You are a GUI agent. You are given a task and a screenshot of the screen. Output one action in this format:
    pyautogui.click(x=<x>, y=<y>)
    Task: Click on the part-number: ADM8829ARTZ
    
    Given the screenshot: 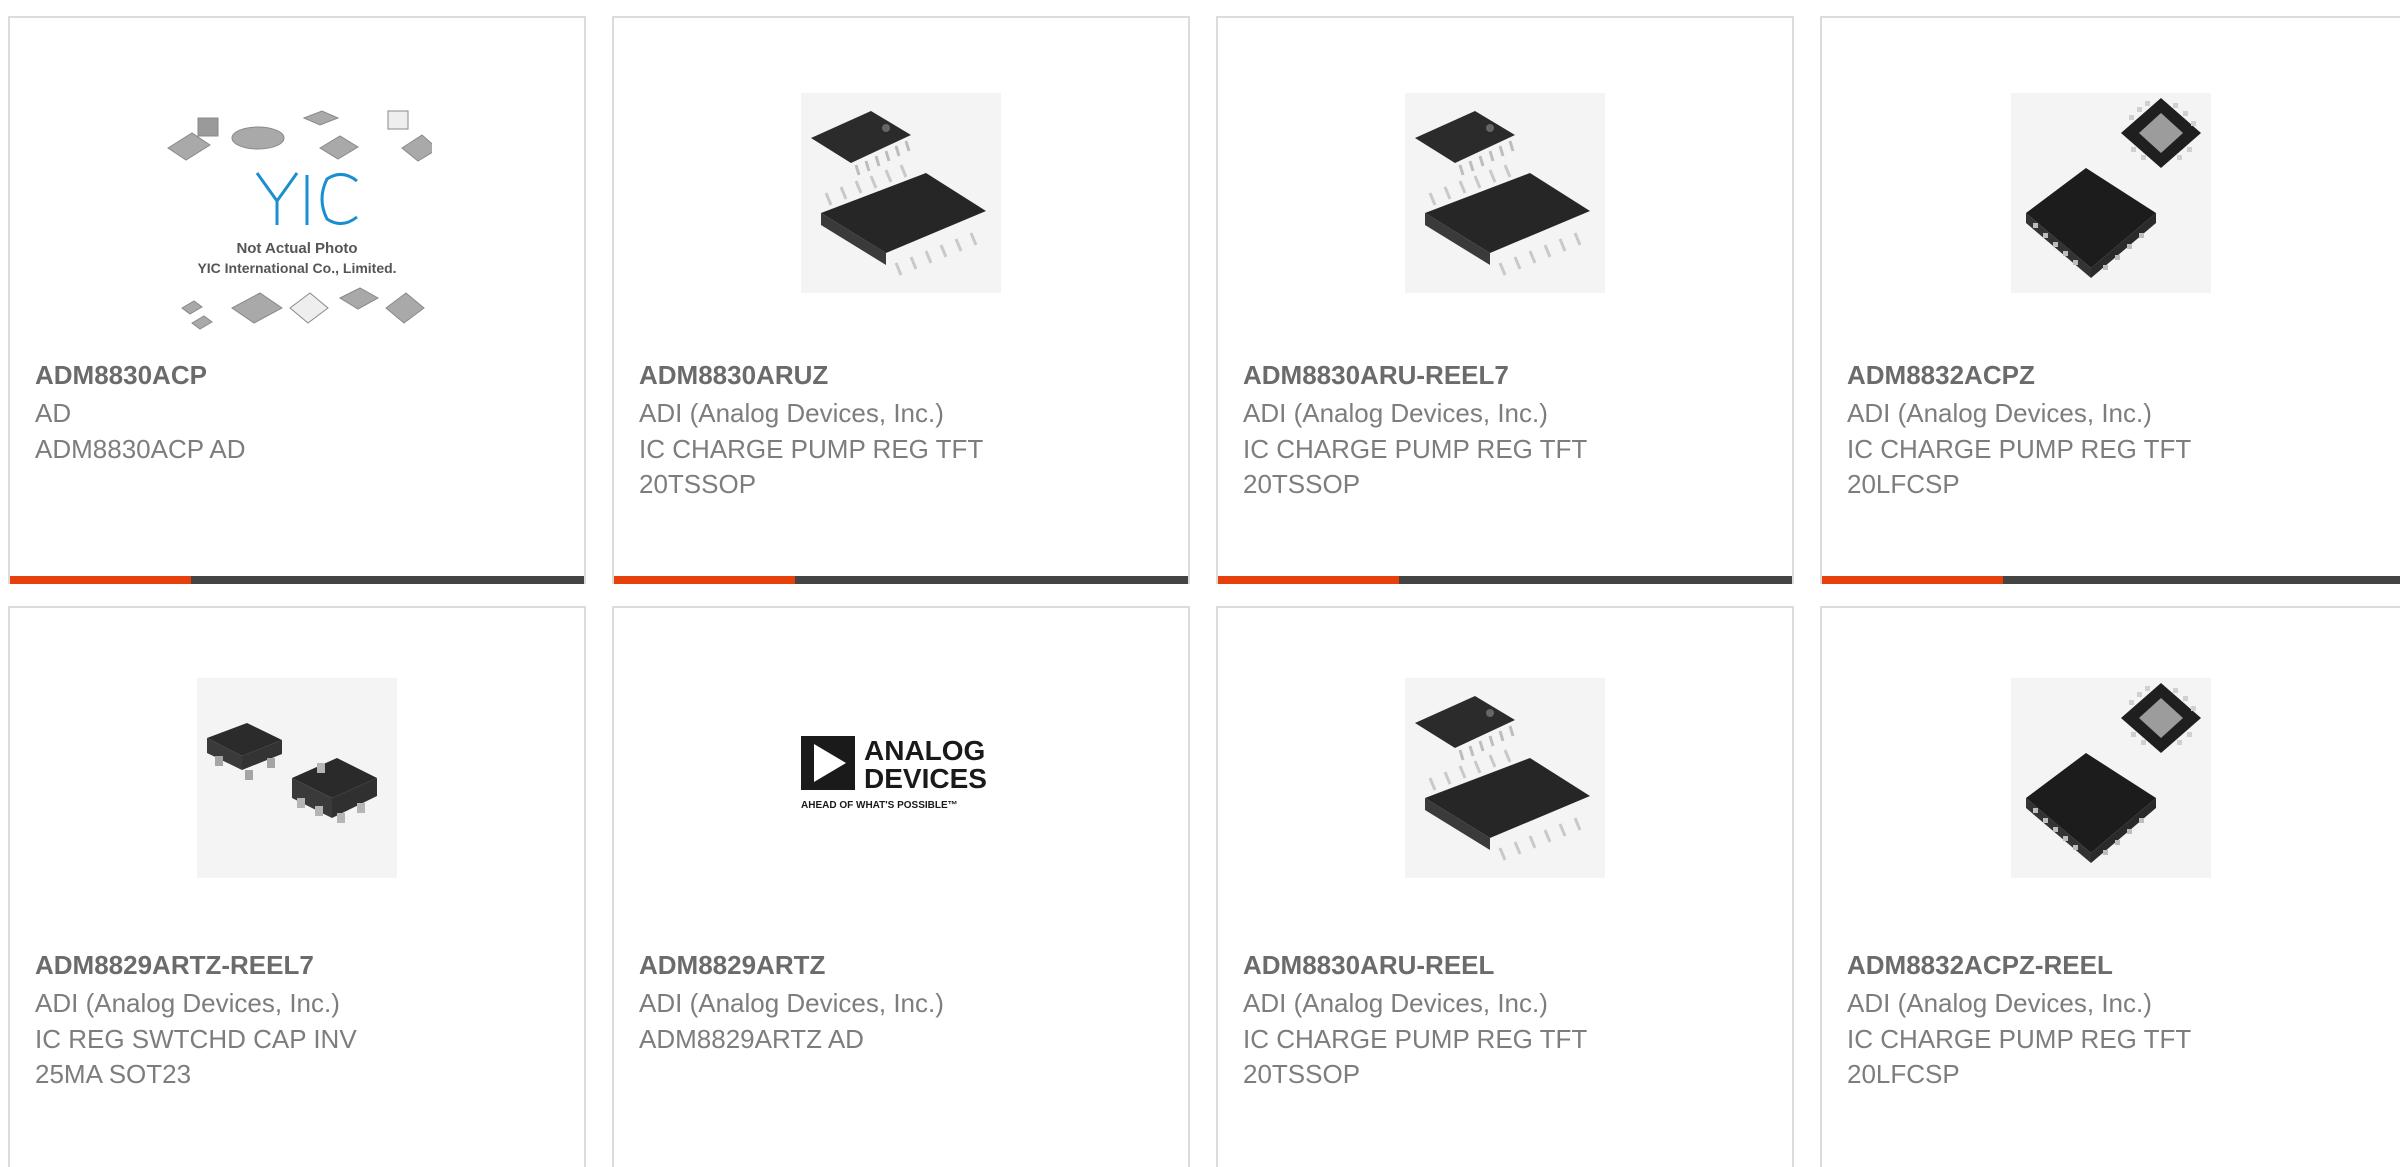 What is the action you would take?
    pyautogui.click(x=732, y=965)
    